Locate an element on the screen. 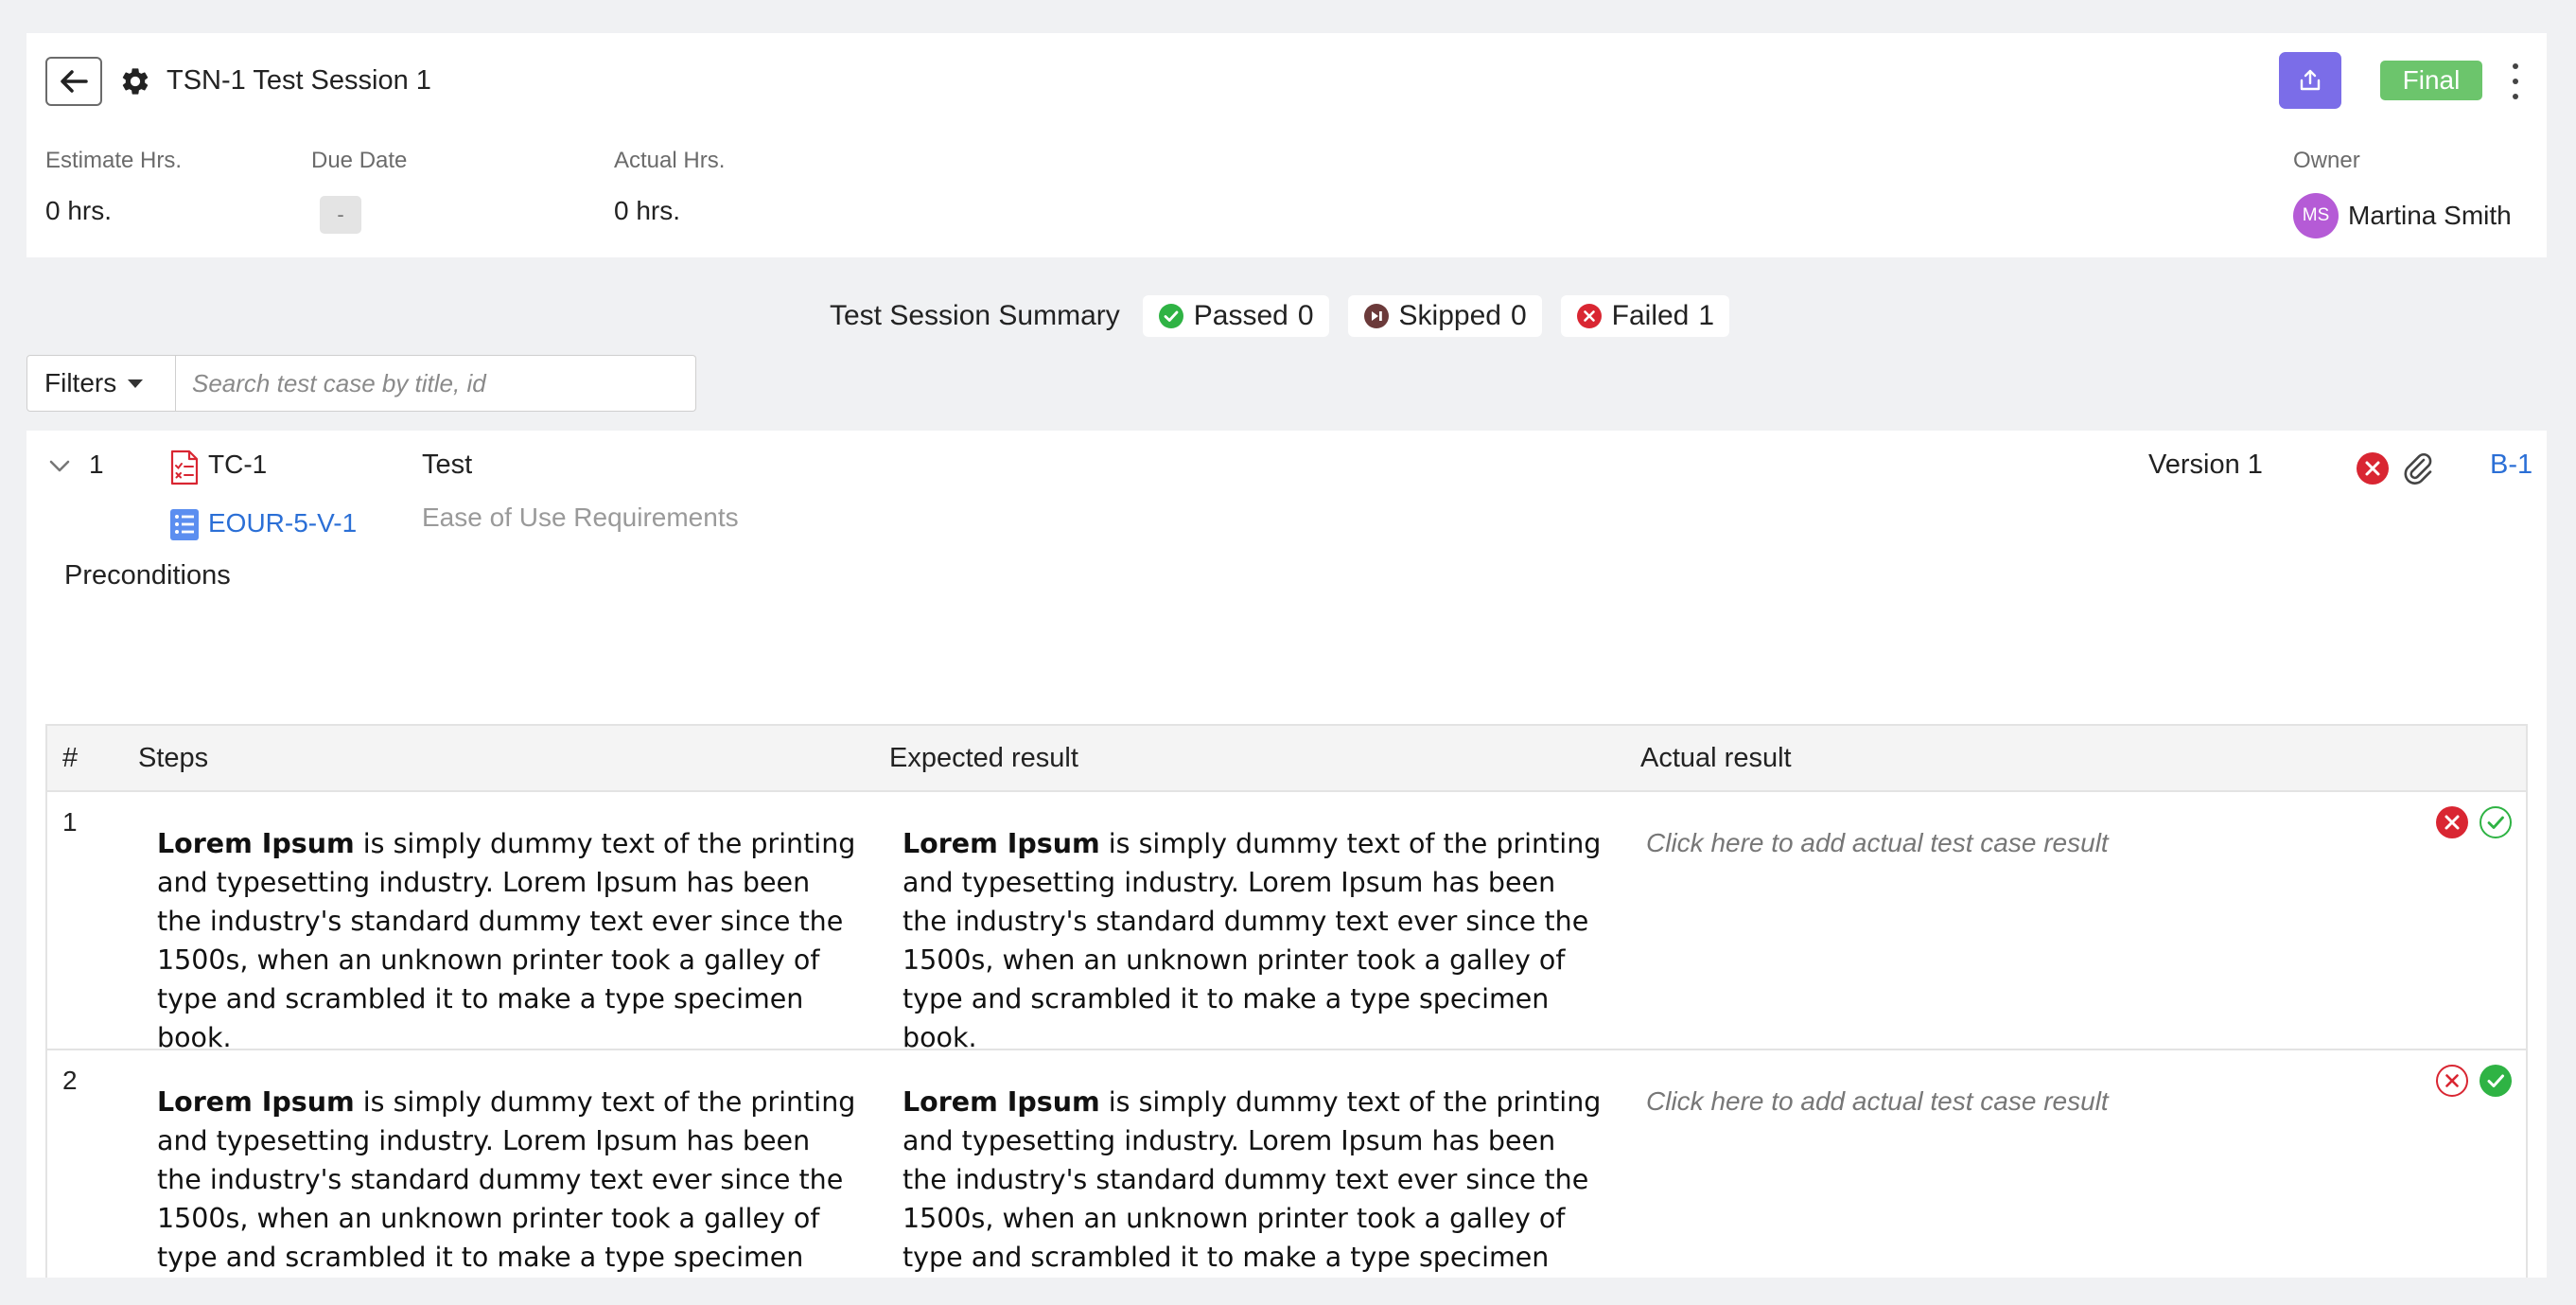 This screenshot has width=2576, height=1305. estimate-hrs-value: 0 hrs. is located at coordinates (79, 210).